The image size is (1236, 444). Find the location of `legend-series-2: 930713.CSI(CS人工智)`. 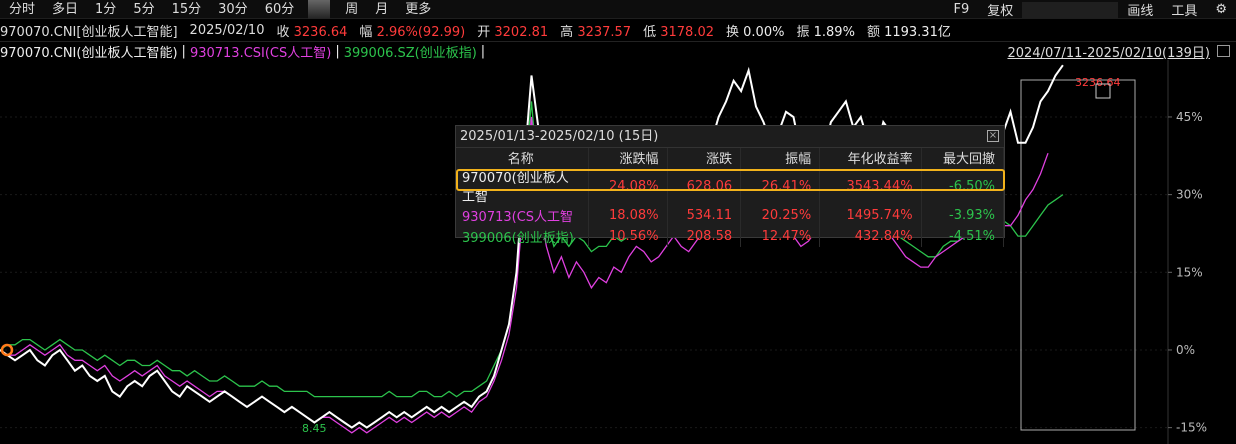

legend-series-2: 930713.CSI(CS人工智) is located at coordinates (260, 51).